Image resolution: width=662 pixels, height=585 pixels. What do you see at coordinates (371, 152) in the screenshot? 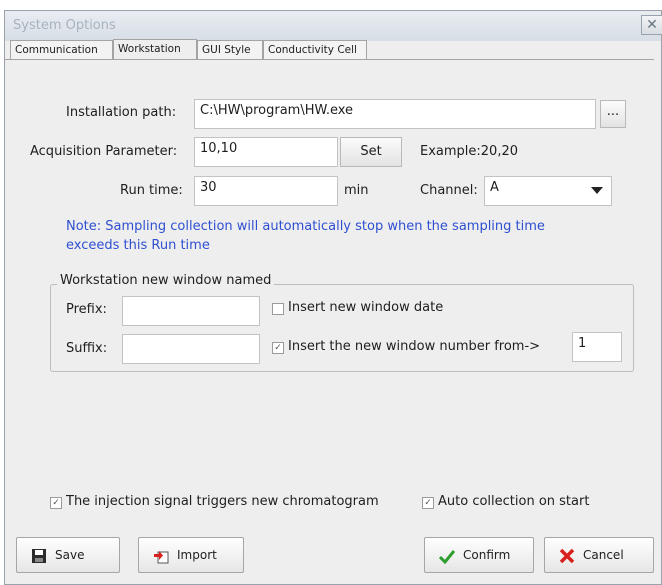
I see `set-button: Set` at bounding box center [371, 152].